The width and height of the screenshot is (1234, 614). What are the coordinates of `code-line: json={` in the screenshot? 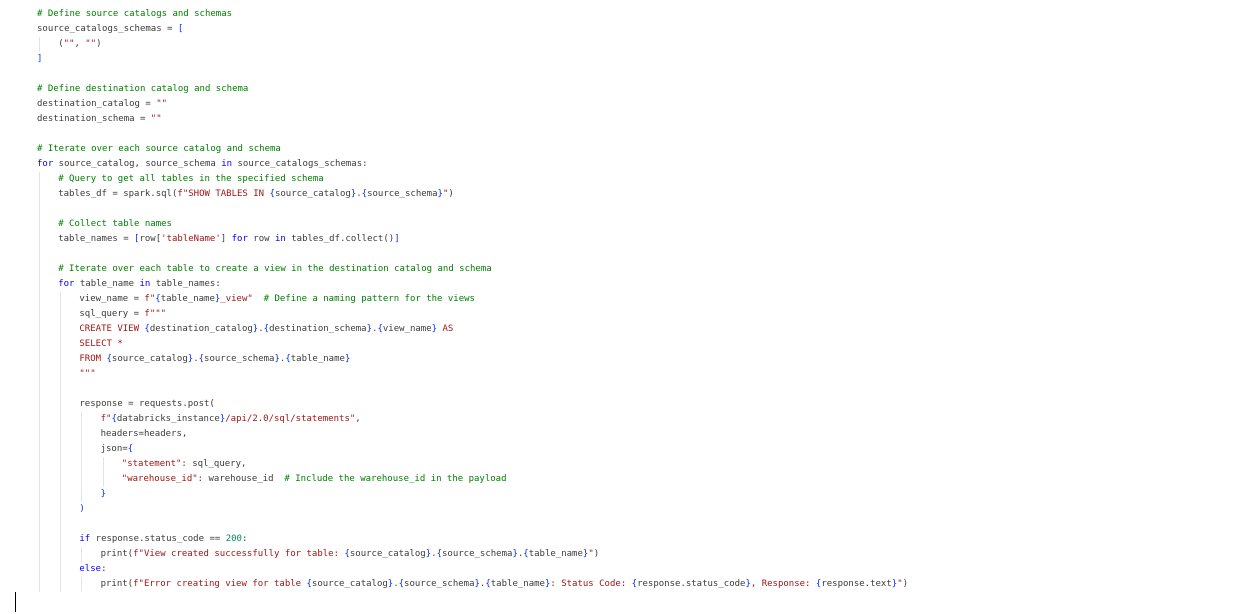 It's located at (472, 449).